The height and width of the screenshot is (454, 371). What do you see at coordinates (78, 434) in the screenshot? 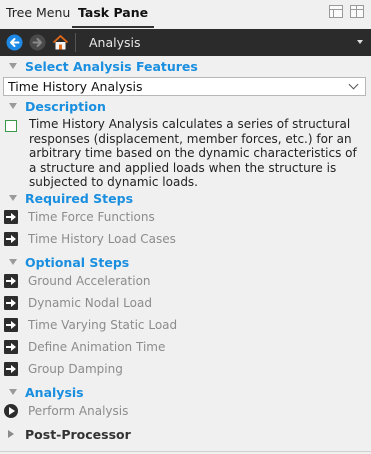
I see `section-title: Post-Processor` at bounding box center [78, 434].